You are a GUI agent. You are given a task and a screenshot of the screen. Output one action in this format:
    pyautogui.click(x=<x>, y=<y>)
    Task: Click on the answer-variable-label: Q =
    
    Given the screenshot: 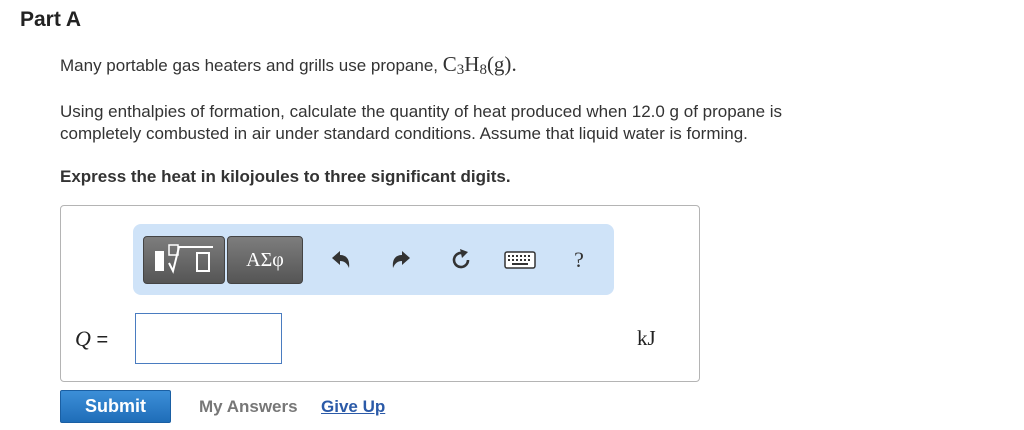 What is the action you would take?
    pyautogui.click(x=92, y=338)
    